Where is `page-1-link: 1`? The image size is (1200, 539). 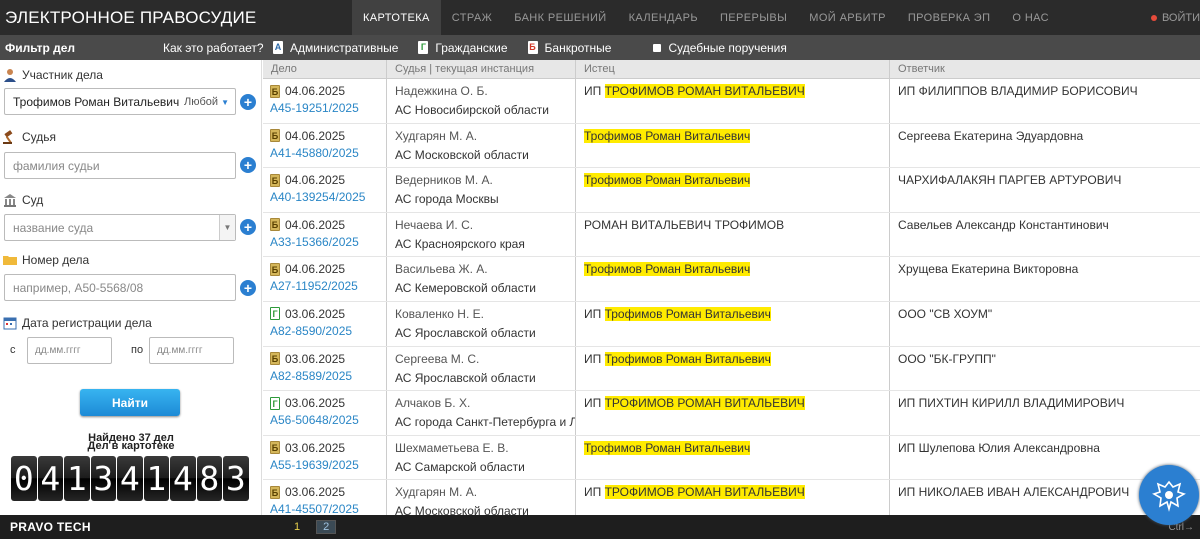
page-1-link: 1 is located at coordinates (297, 527).